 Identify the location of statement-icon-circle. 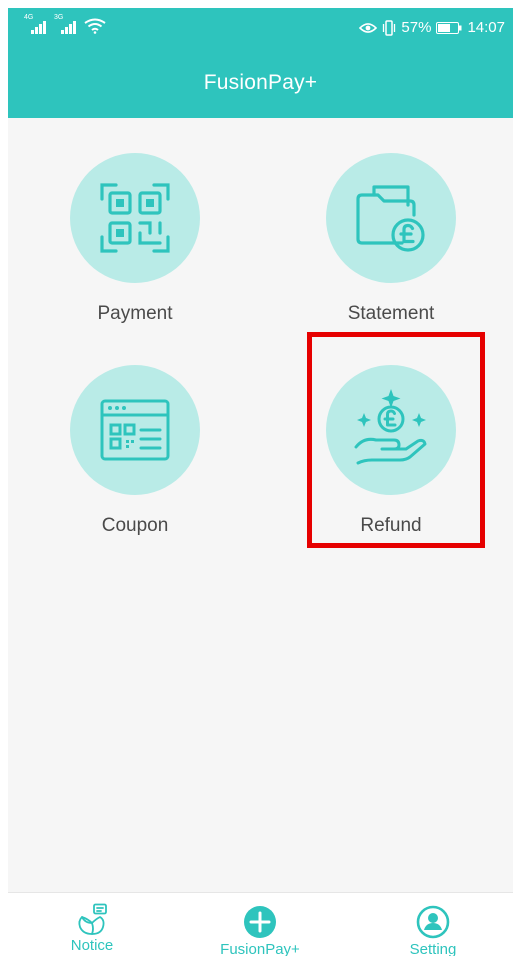
(391, 218).